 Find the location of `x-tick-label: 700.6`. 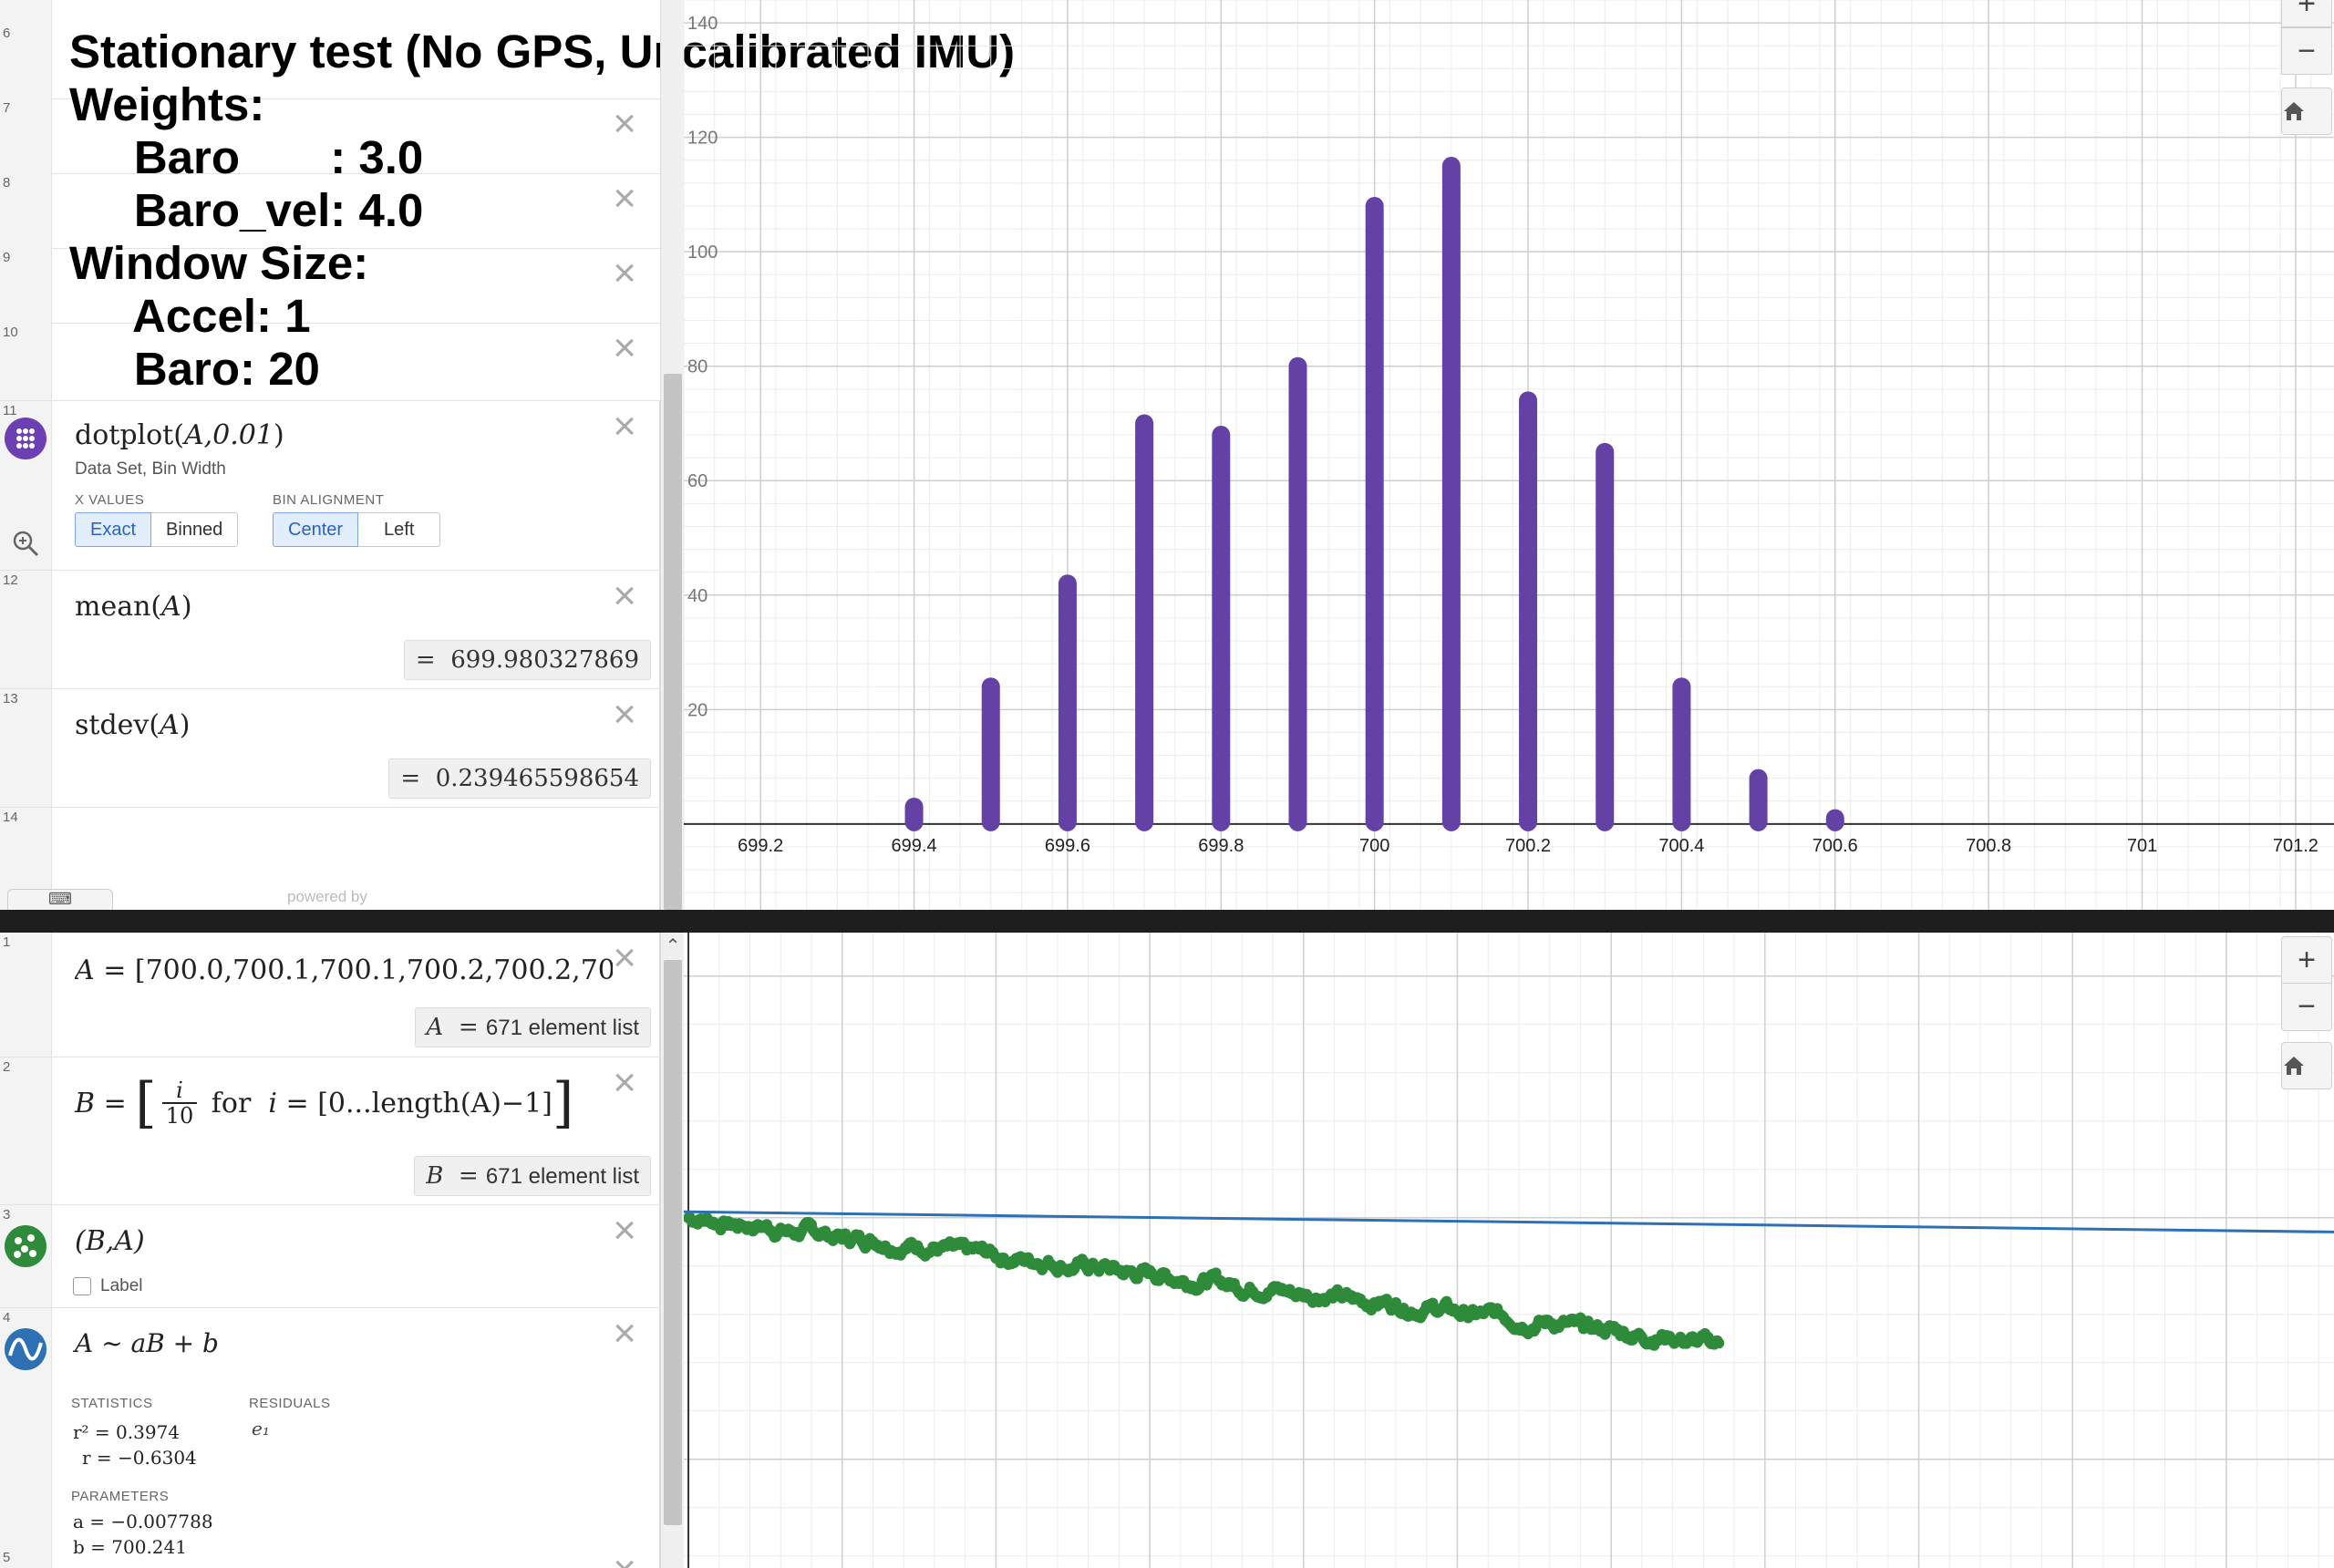

x-tick-label: 700.6 is located at coordinates (1835, 846).